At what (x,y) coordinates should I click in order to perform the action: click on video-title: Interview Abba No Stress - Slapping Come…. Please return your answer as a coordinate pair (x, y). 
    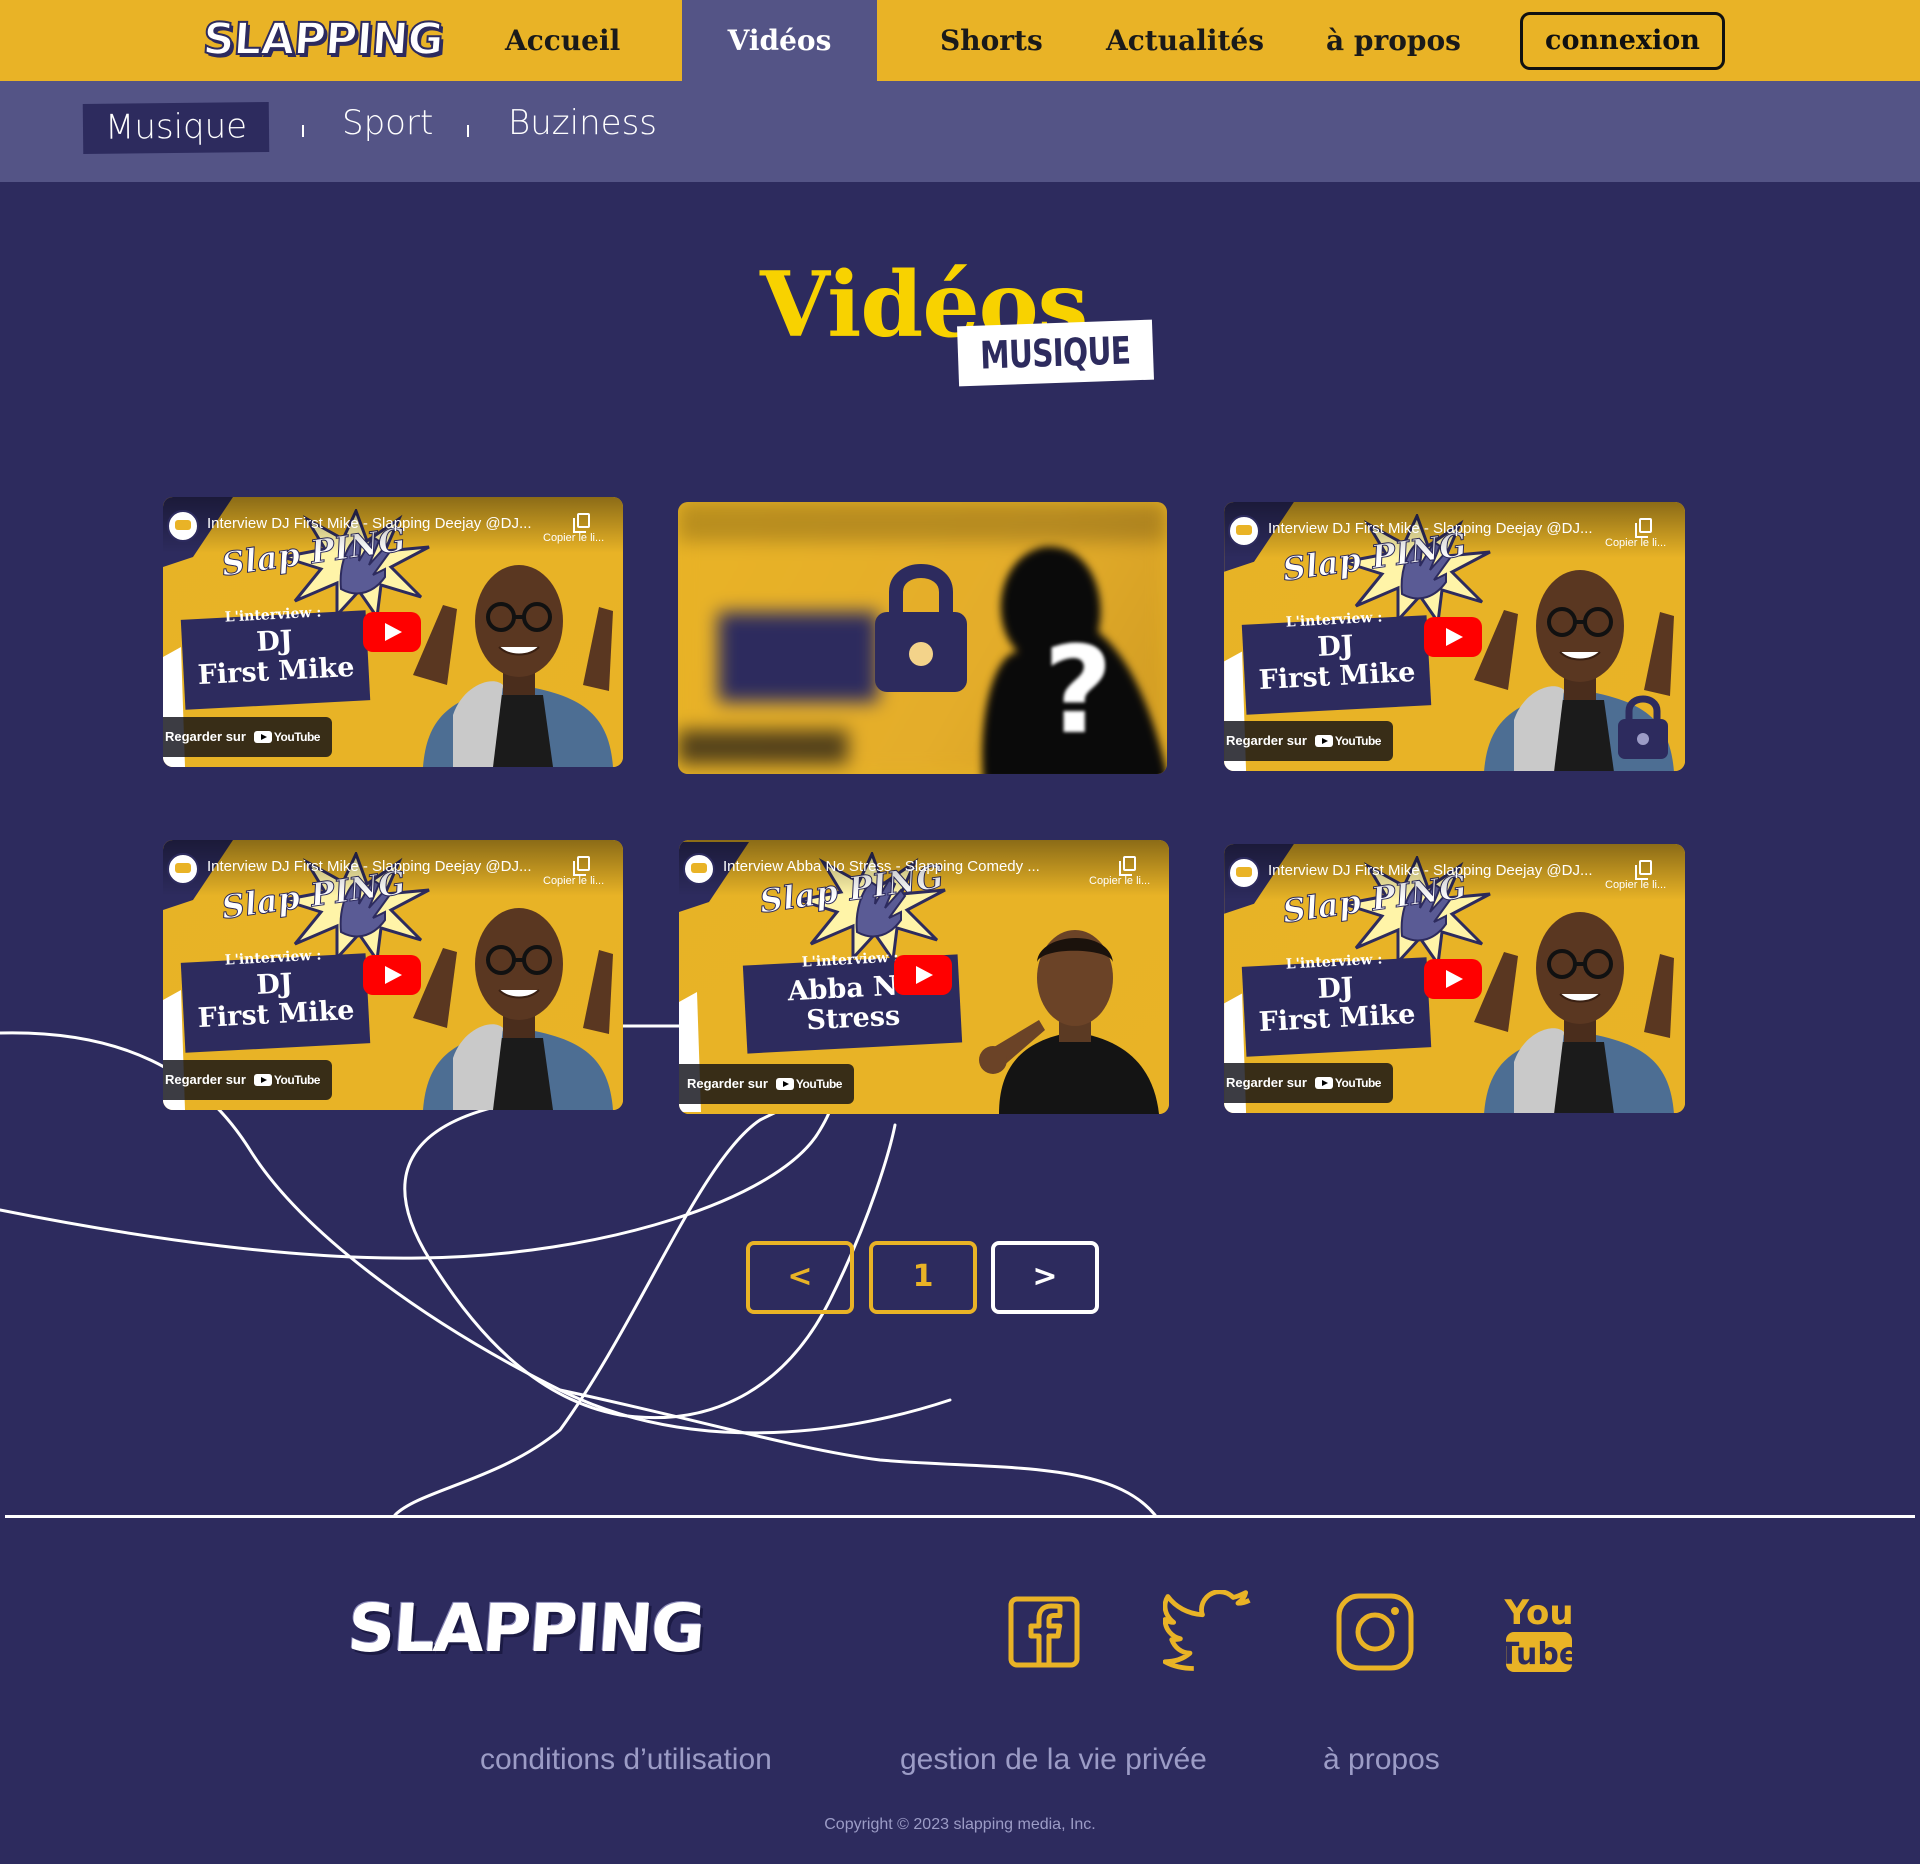
    Looking at the image, I should click on (888, 866).